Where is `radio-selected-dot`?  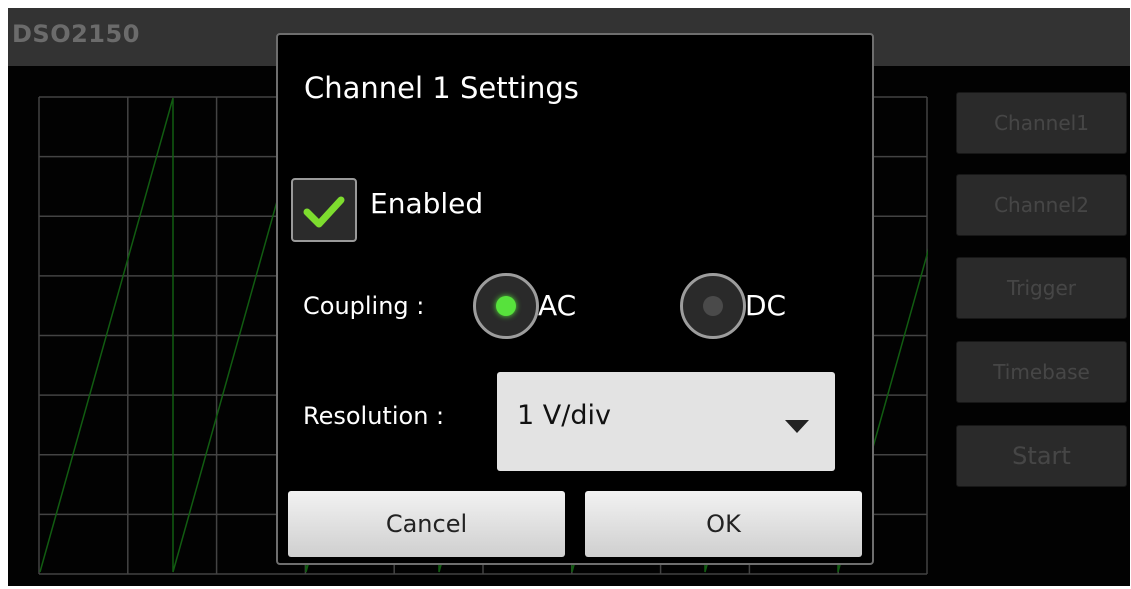 radio-selected-dot is located at coordinates (506, 306).